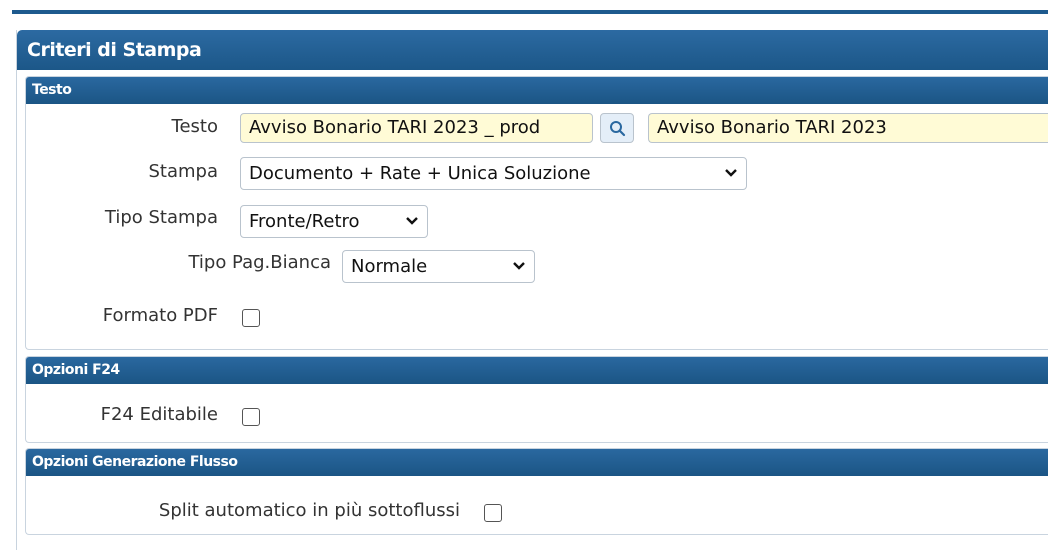 This screenshot has width=1048, height=550. I want to click on f24-editabile-label: F24 Editabile, so click(159, 414).